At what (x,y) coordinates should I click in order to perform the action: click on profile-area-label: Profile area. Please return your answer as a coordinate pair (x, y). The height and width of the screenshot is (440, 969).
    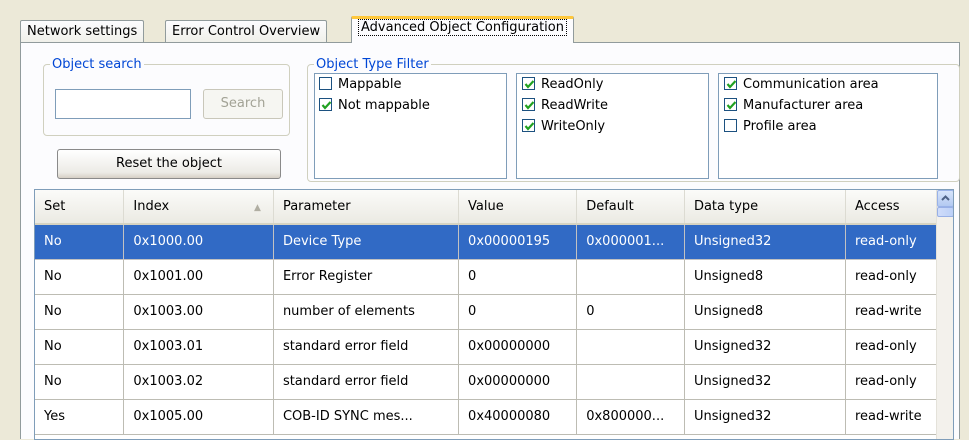
    Looking at the image, I should click on (780, 126).